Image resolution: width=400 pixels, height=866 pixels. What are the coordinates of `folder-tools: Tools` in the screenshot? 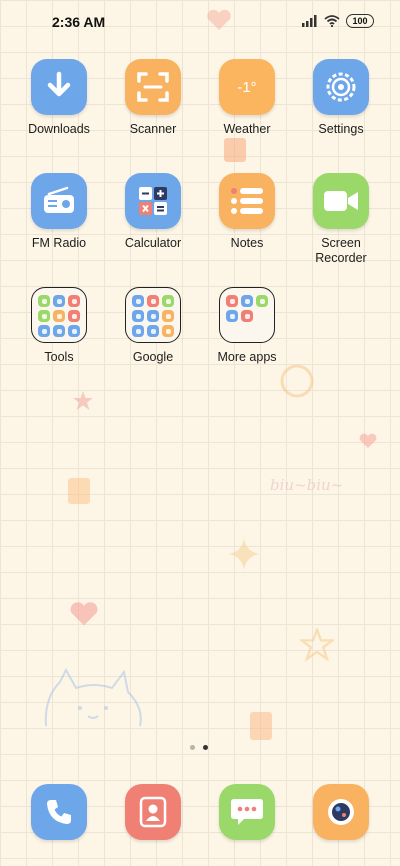 It's located at (59, 326).